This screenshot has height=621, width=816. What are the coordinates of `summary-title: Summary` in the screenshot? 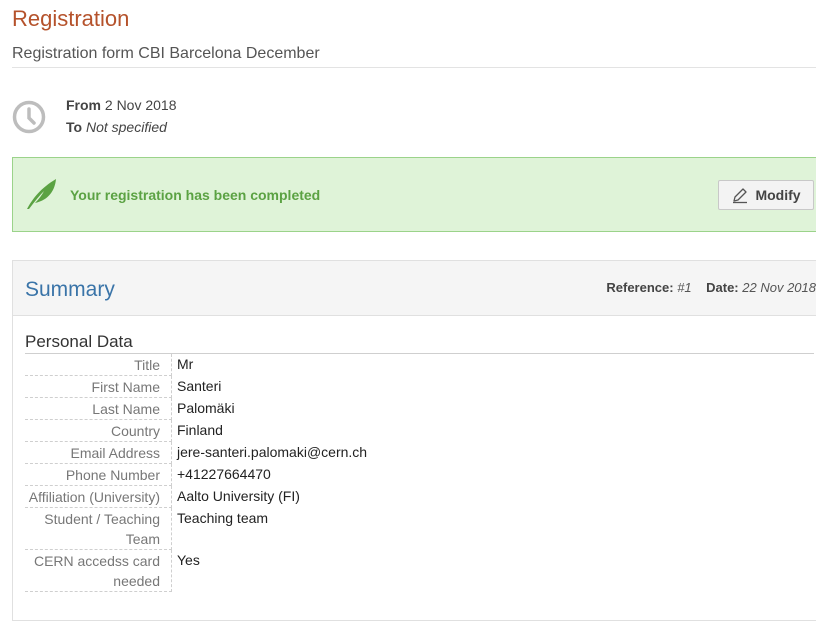 It's located at (70, 289).